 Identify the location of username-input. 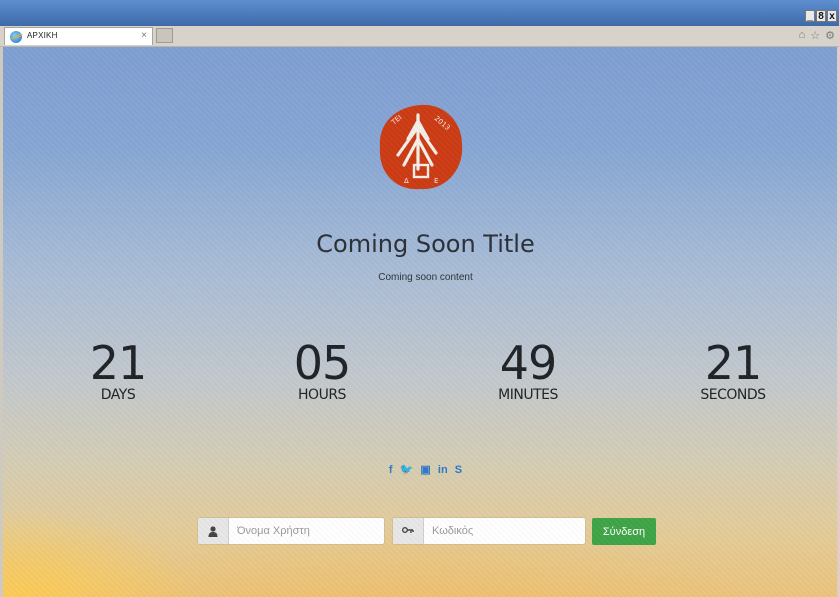
(306, 531).